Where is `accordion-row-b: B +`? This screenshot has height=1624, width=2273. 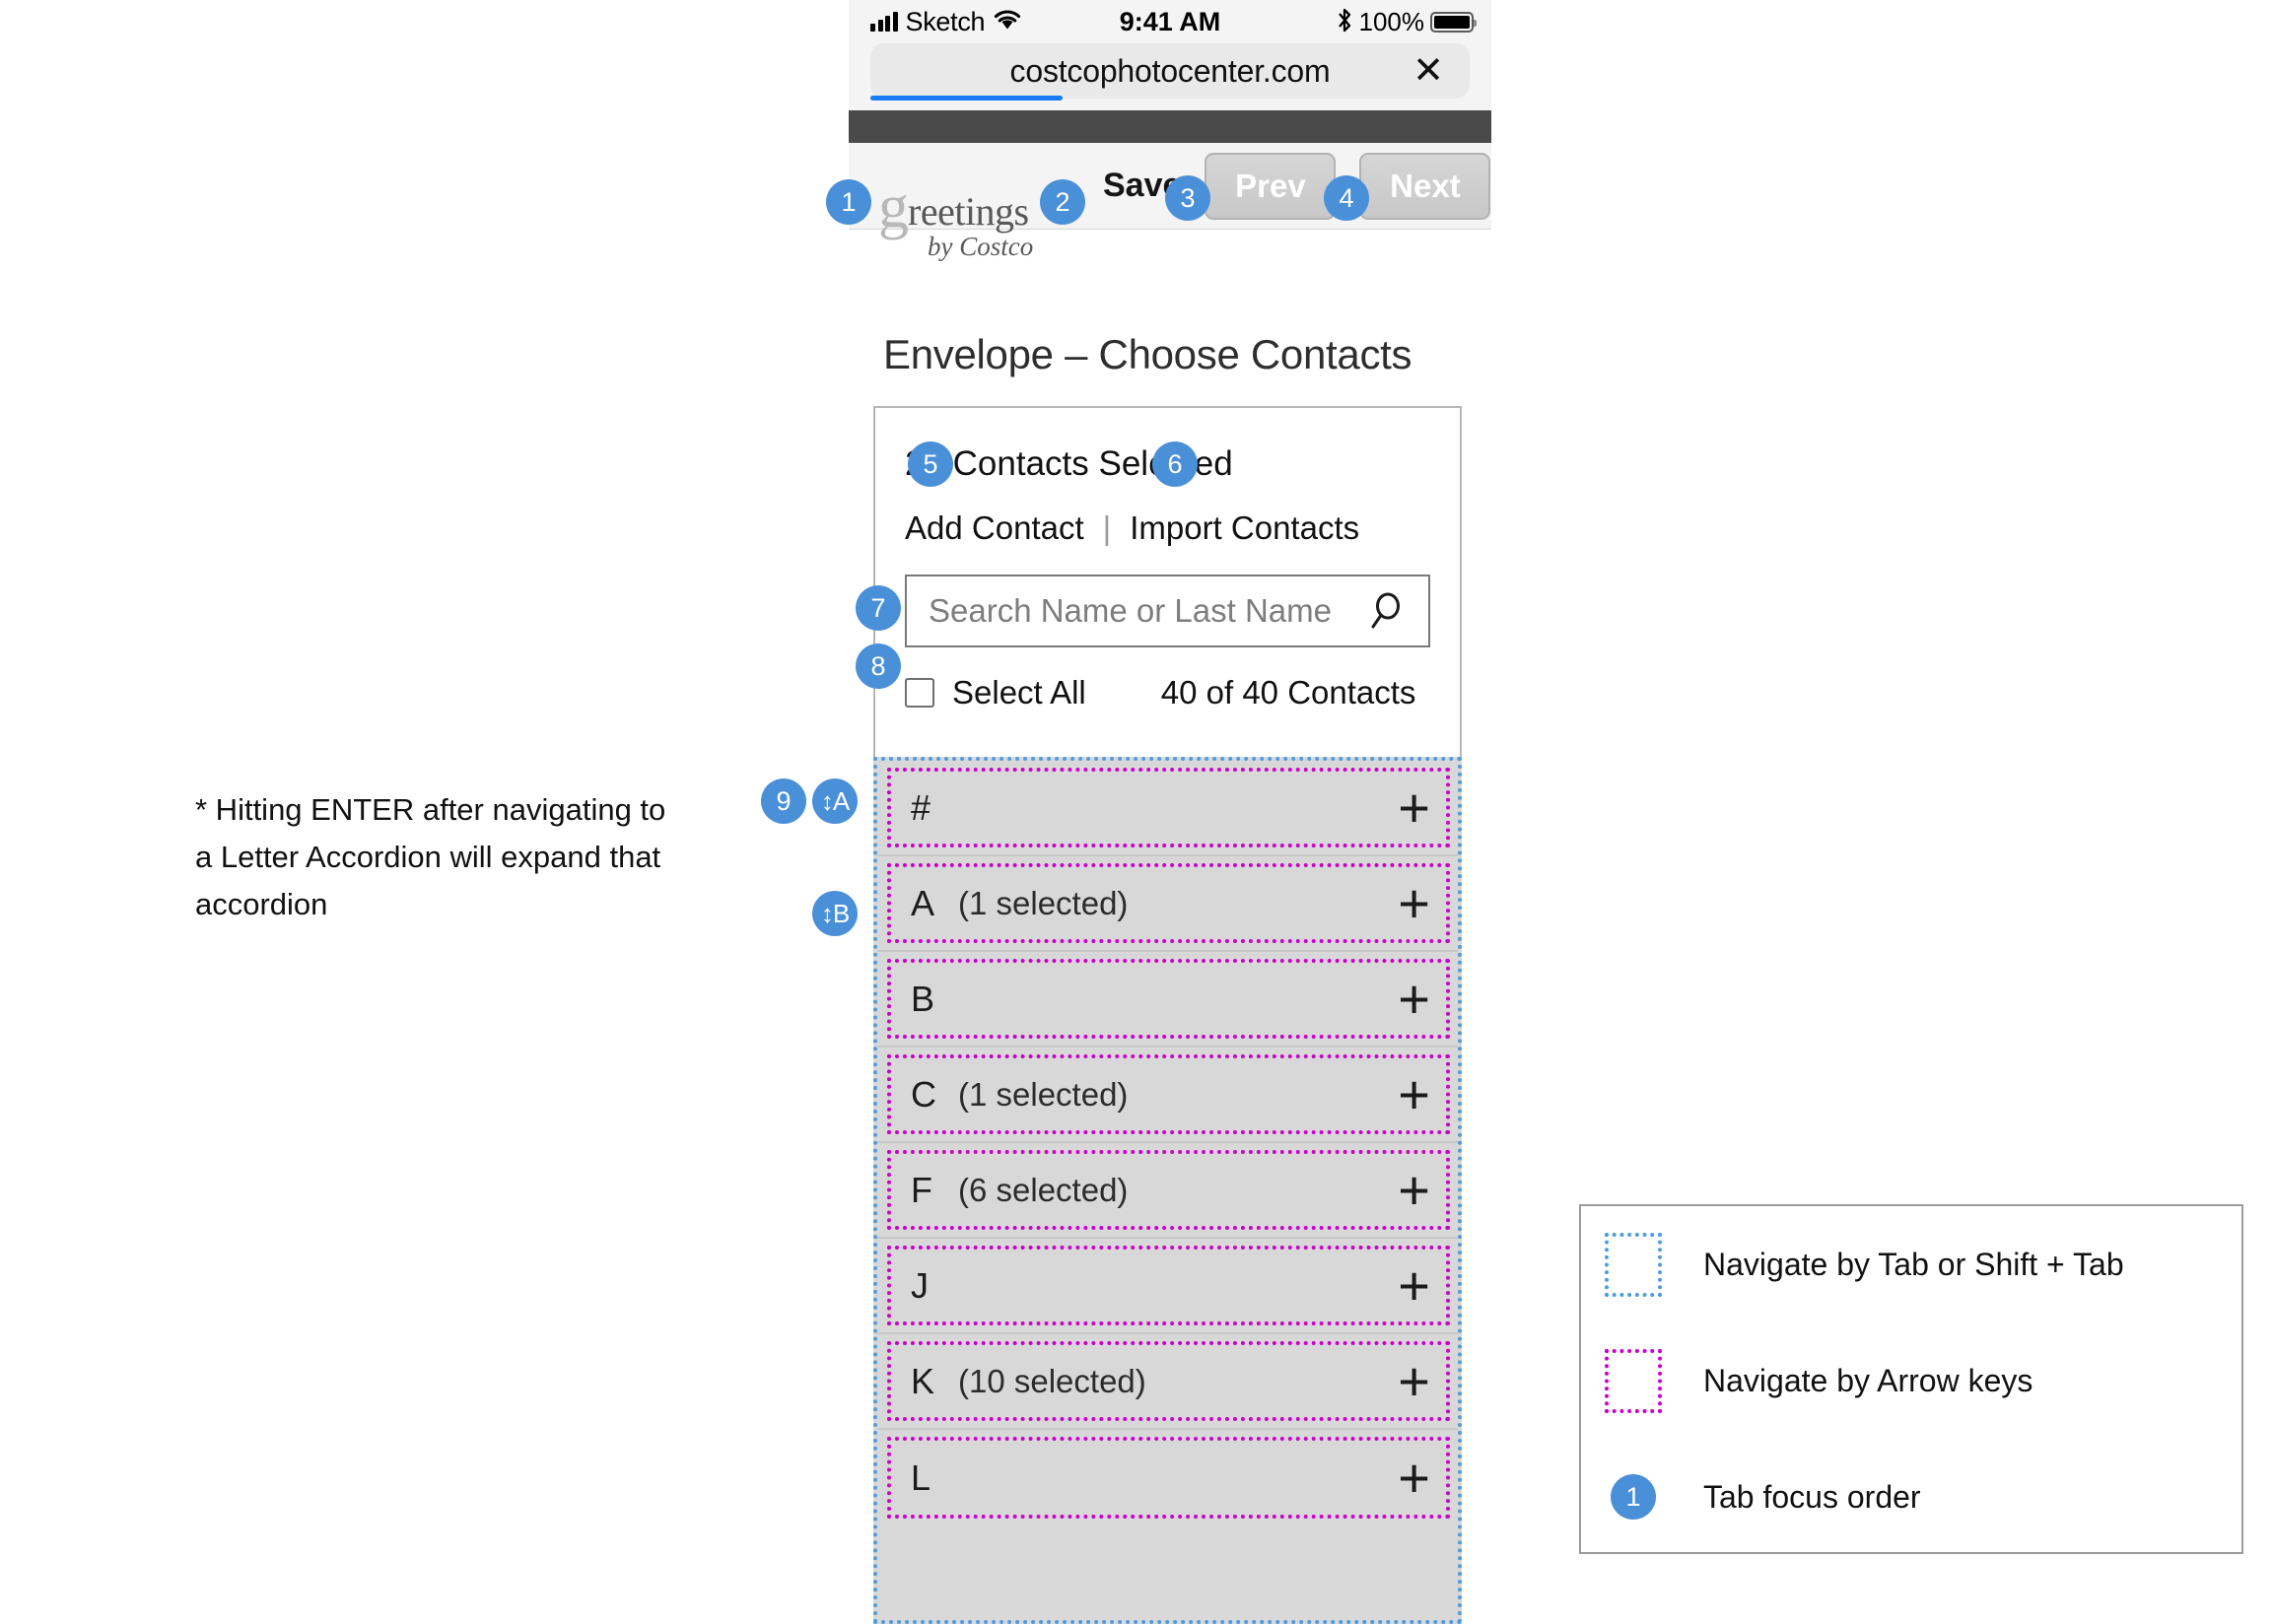
accordion-row-b: B + is located at coordinates (1168, 1000).